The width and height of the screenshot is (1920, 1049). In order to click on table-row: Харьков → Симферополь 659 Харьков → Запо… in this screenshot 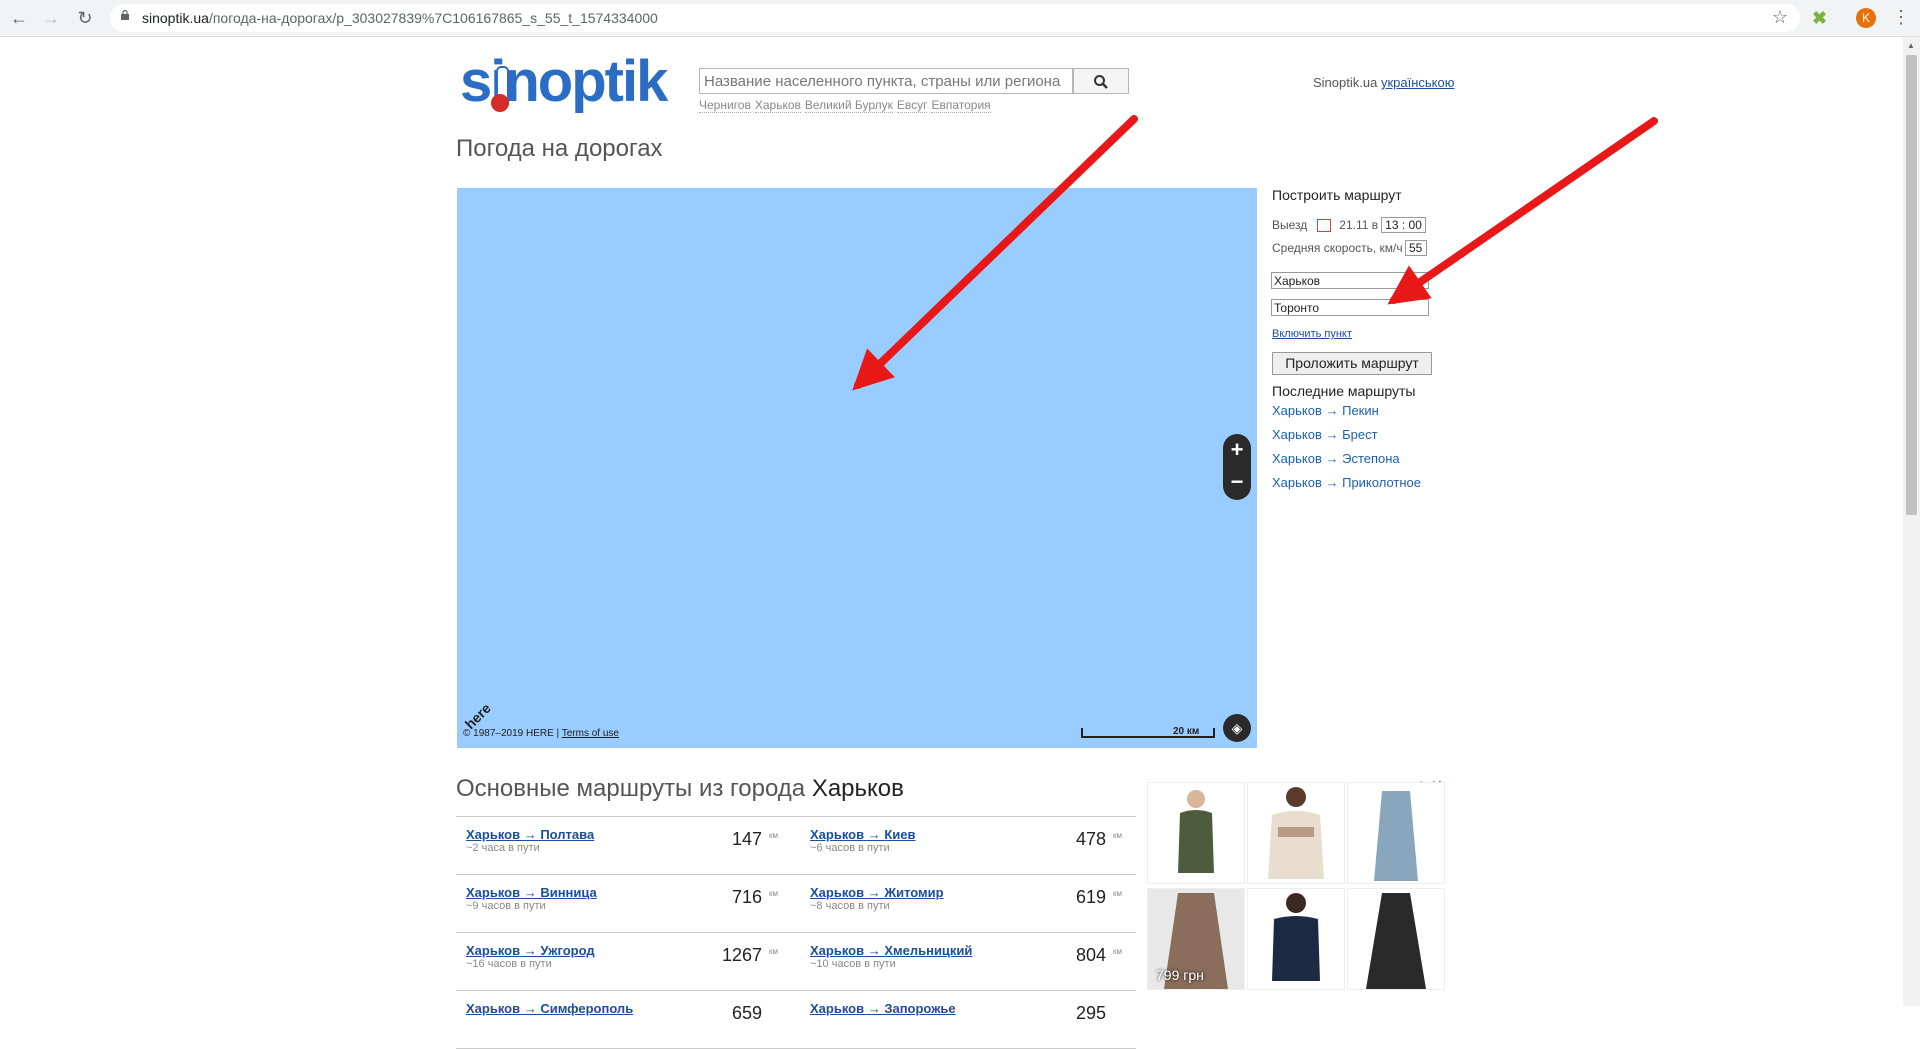, I will do `click(796, 1020)`.